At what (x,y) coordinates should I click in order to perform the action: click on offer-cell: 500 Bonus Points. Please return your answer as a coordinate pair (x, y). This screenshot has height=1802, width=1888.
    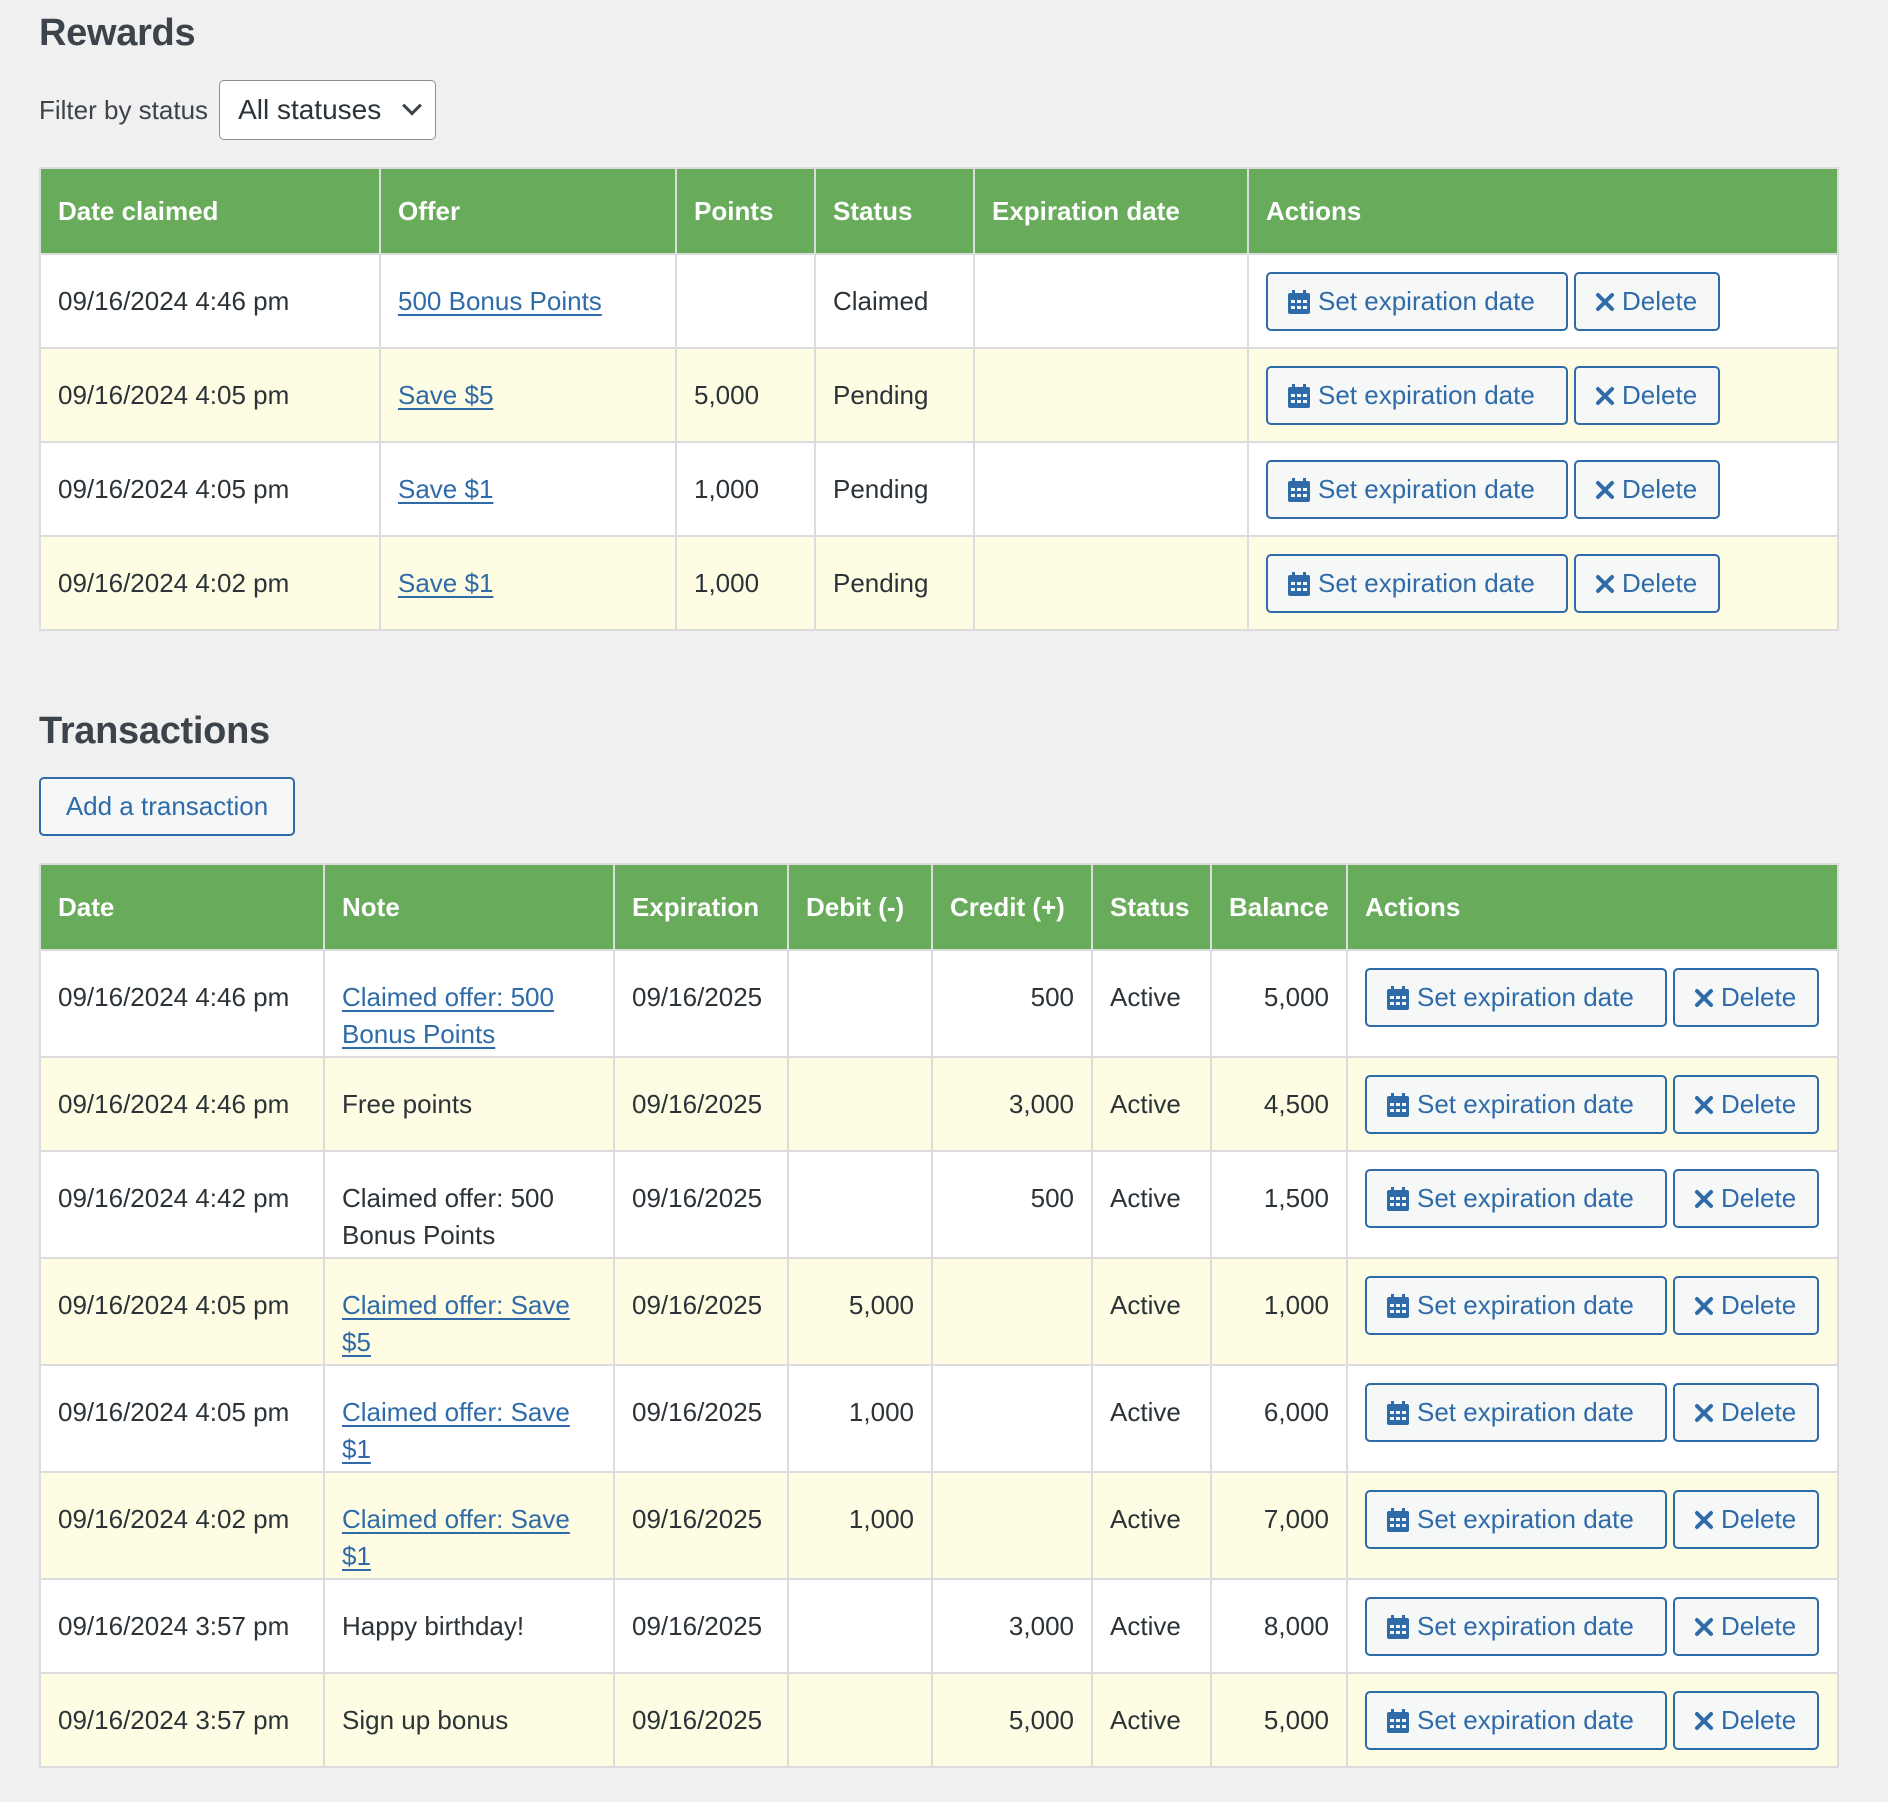
    Looking at the image, I should click on (528, 301).